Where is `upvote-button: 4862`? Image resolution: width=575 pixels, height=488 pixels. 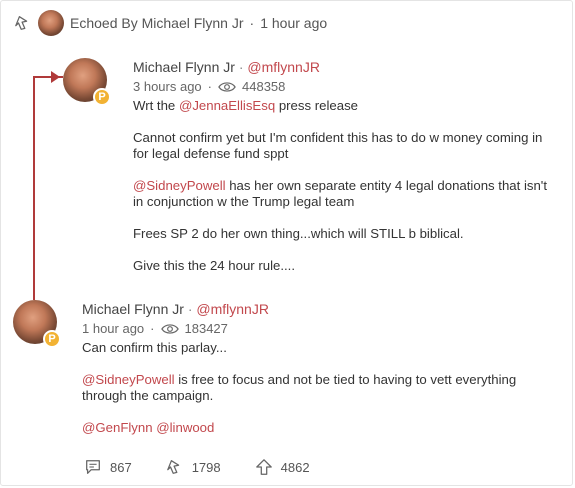
upvote-button: 4862 is located at coordinates (282, 467).